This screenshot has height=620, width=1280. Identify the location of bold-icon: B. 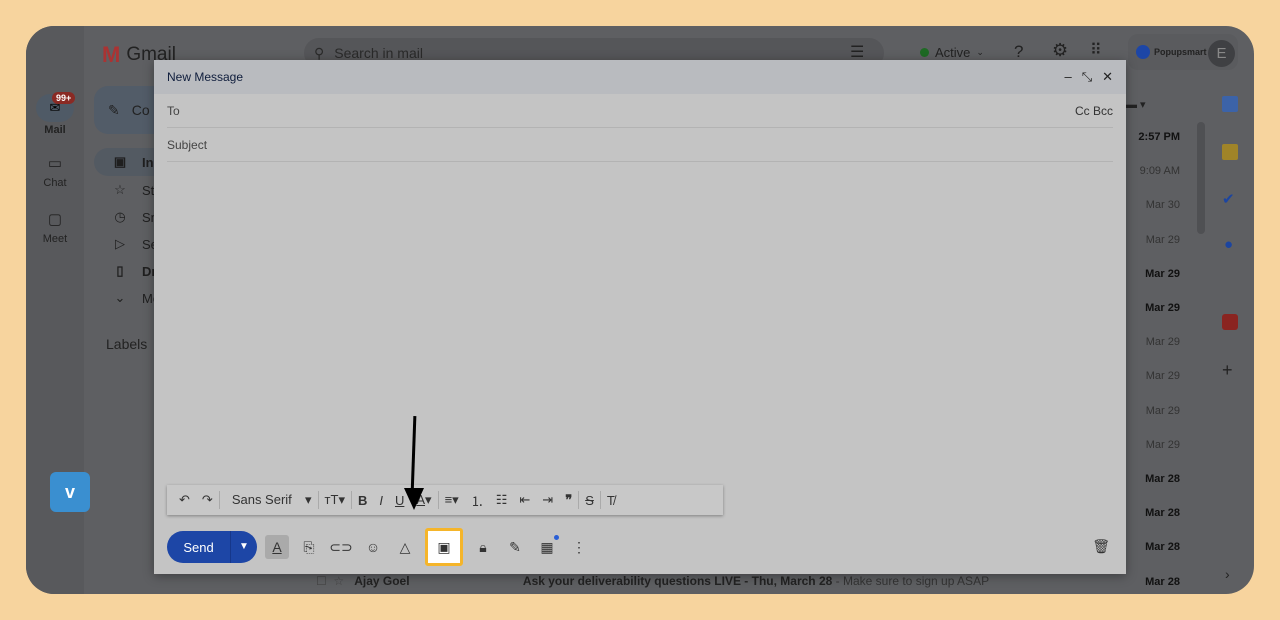
(362, 500).